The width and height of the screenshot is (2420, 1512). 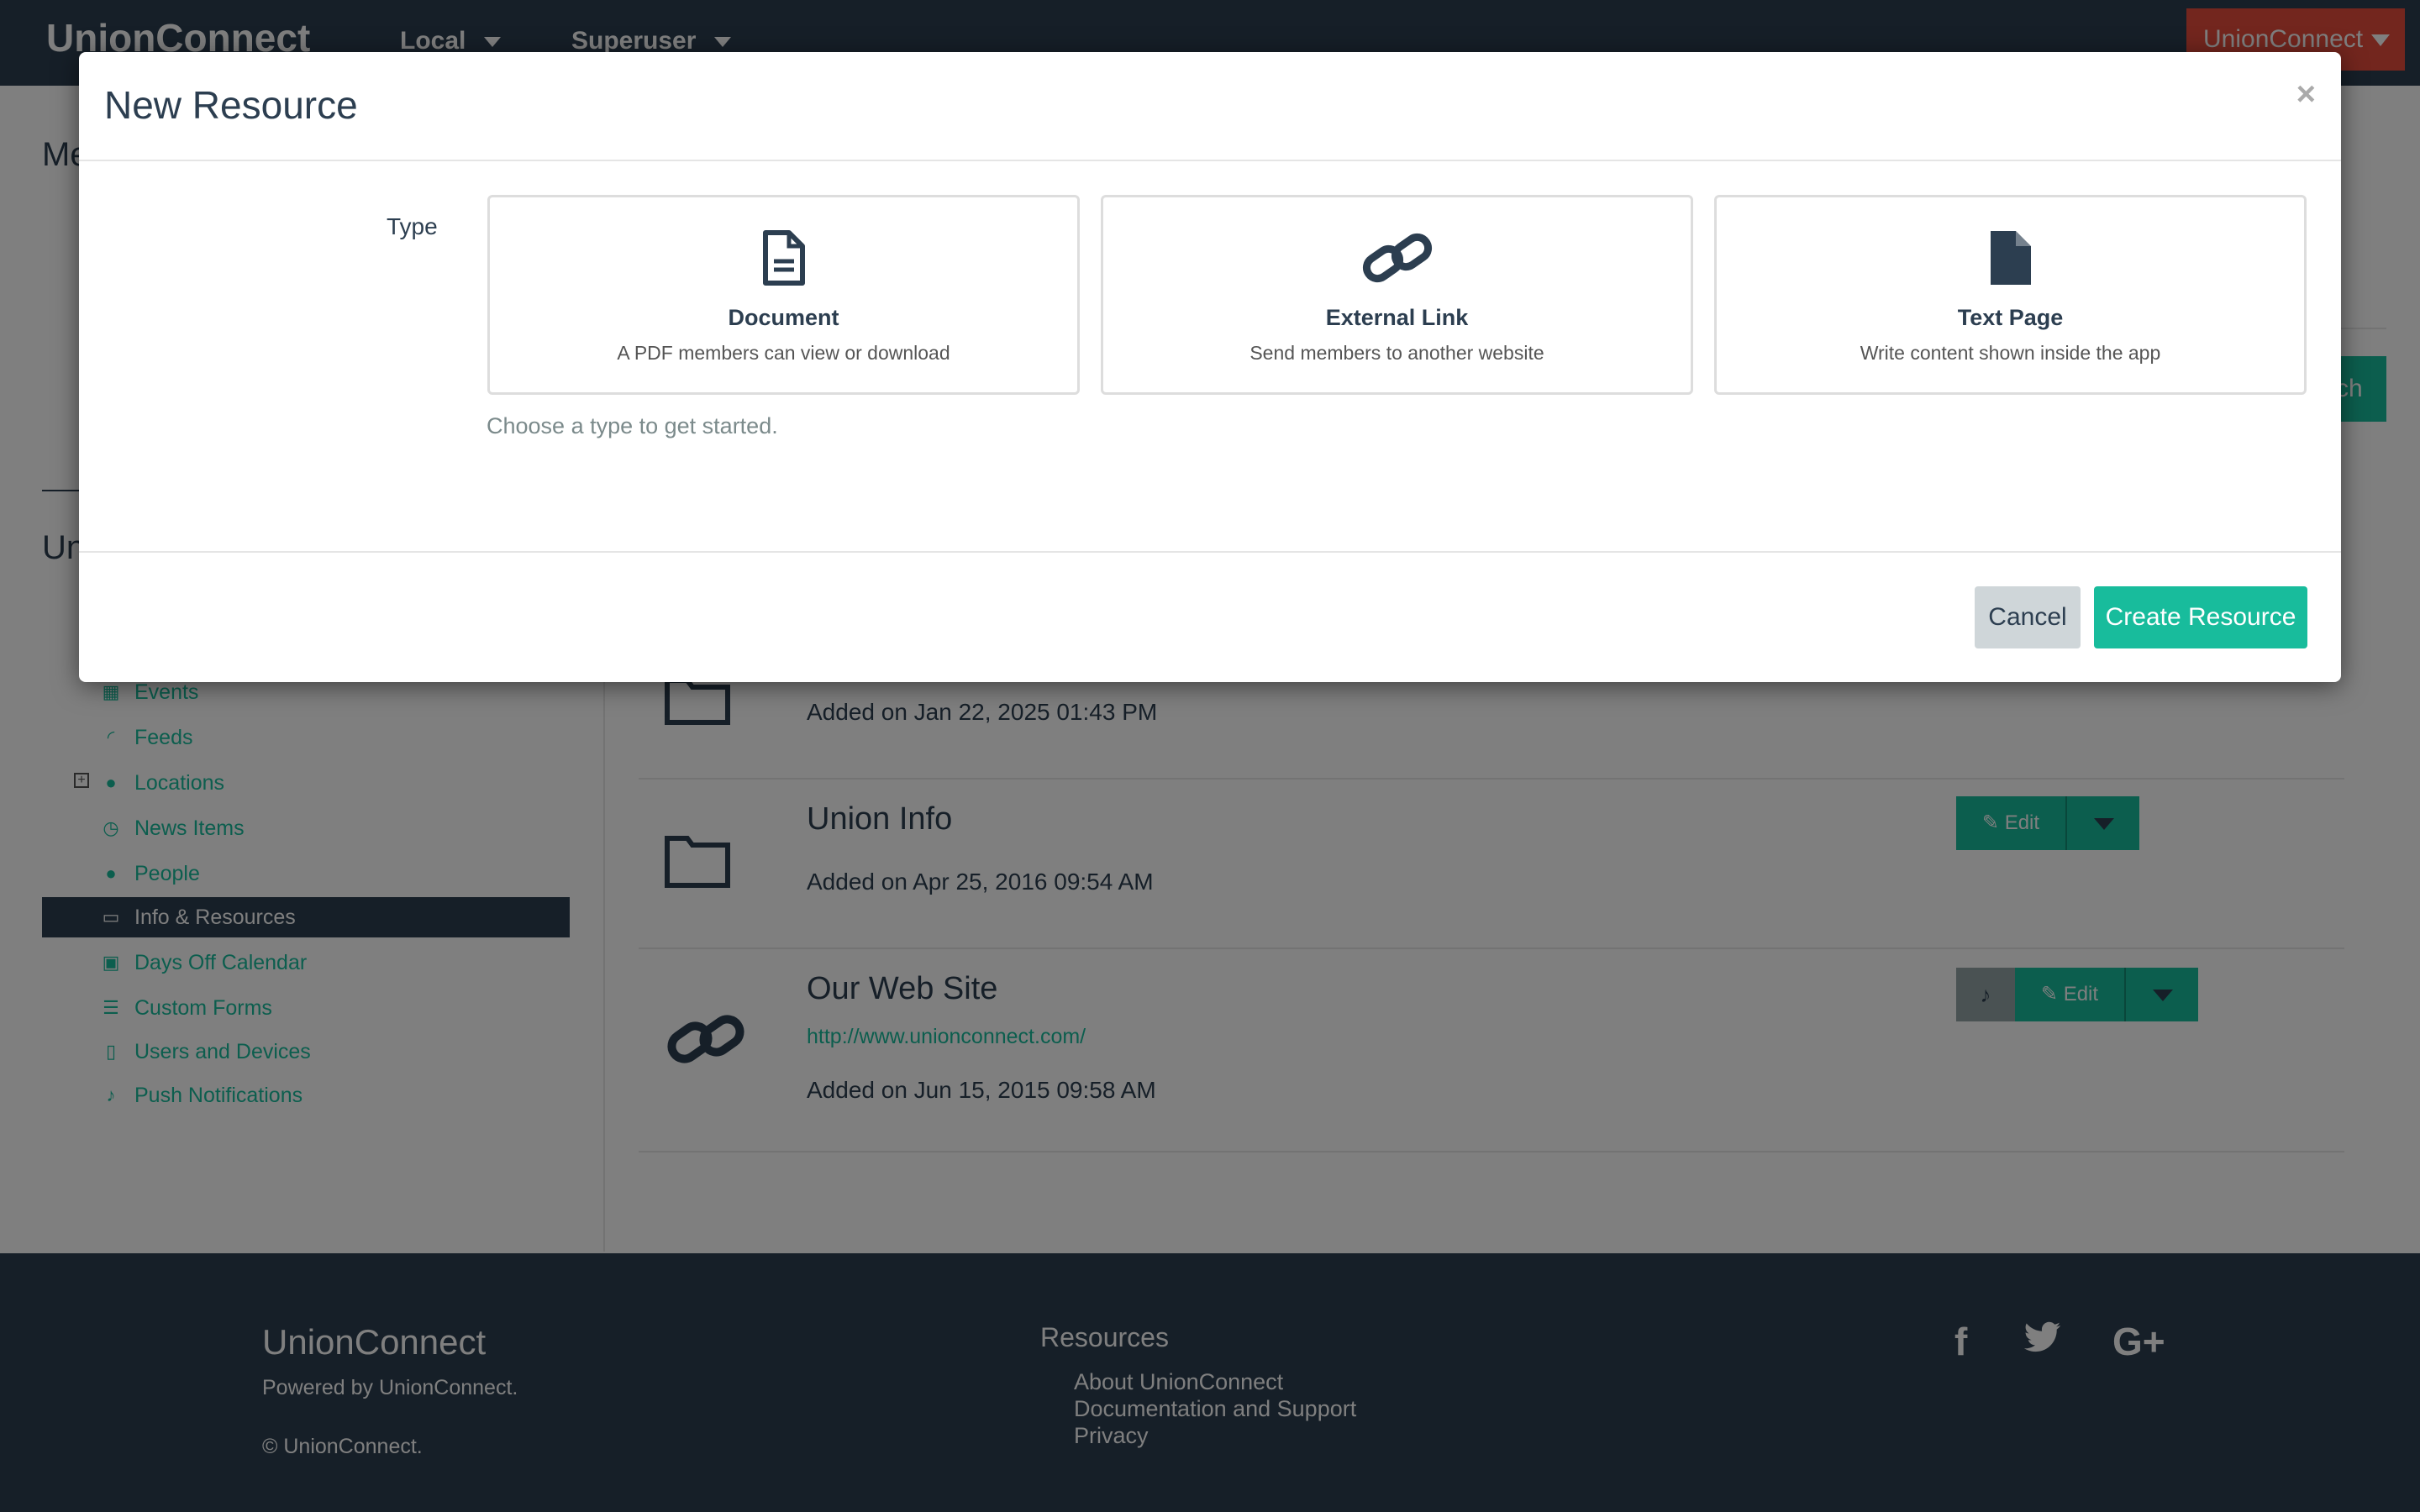 I want to click on type-label: Type, so click(x=412, y=226).